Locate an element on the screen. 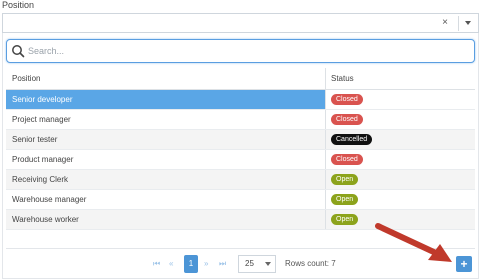  table-row: Senior tester Cancelled is located at coordinates (240, 139).